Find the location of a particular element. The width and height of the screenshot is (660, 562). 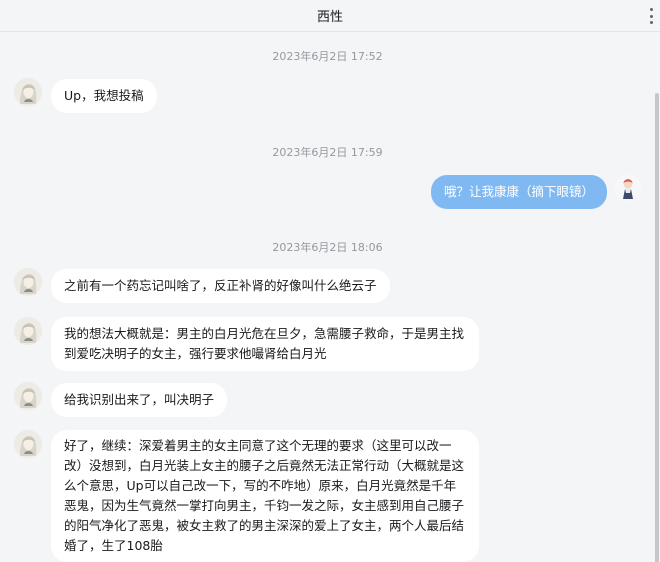

timestamp: 2023年6月2日 18:06 is located at coordinates (327, 247).